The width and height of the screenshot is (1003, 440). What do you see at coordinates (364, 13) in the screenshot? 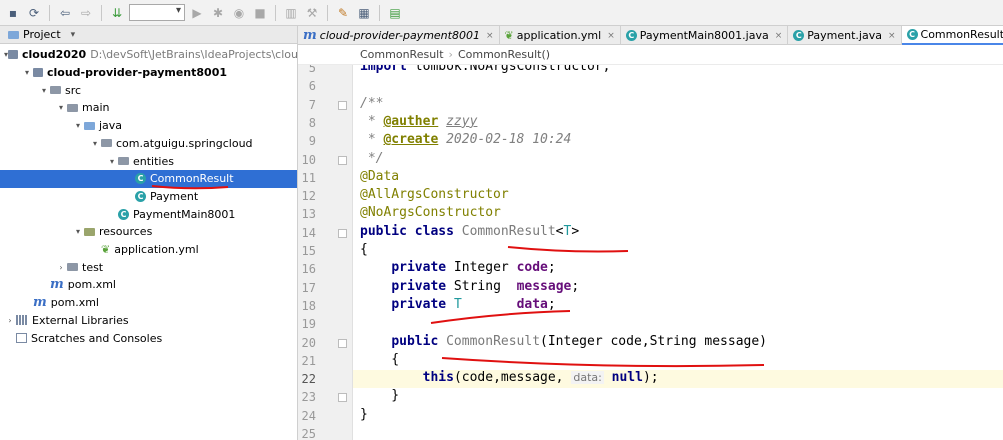
I see `structure-icon: ▦` at bounding box center [364, 13].